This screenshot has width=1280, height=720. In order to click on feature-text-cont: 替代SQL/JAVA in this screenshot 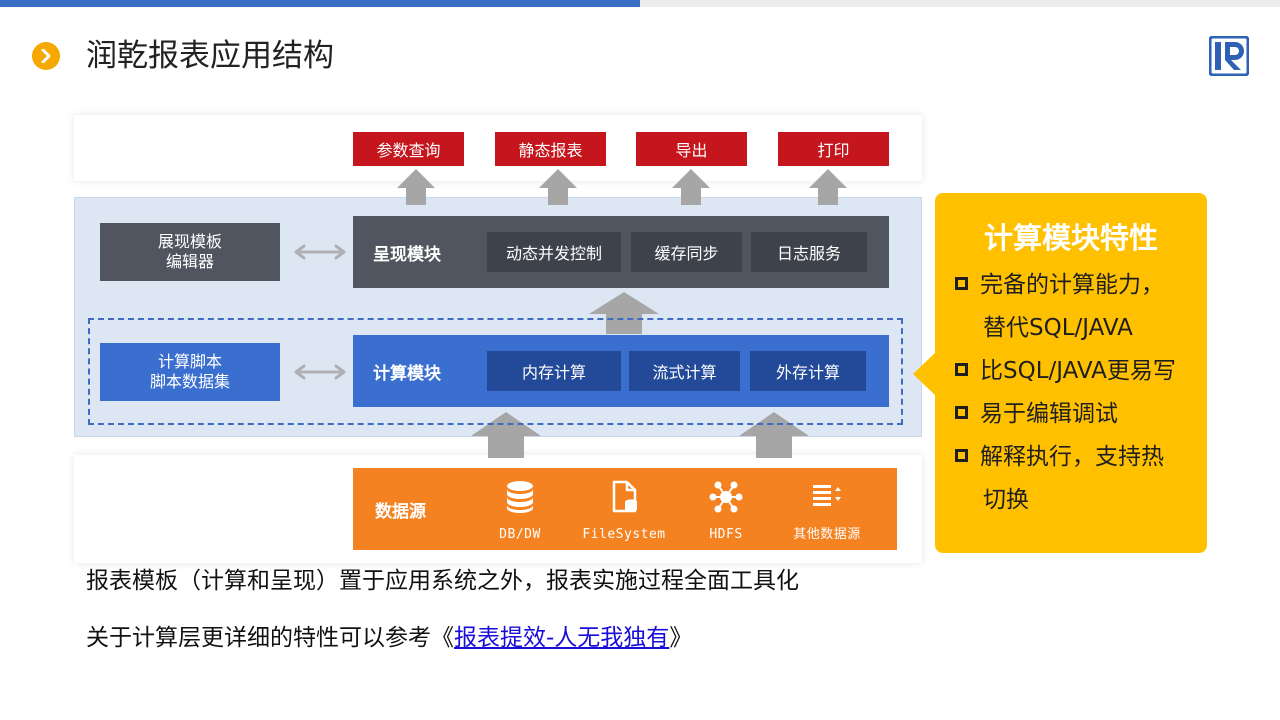, I will do `click(1058, 328)`.